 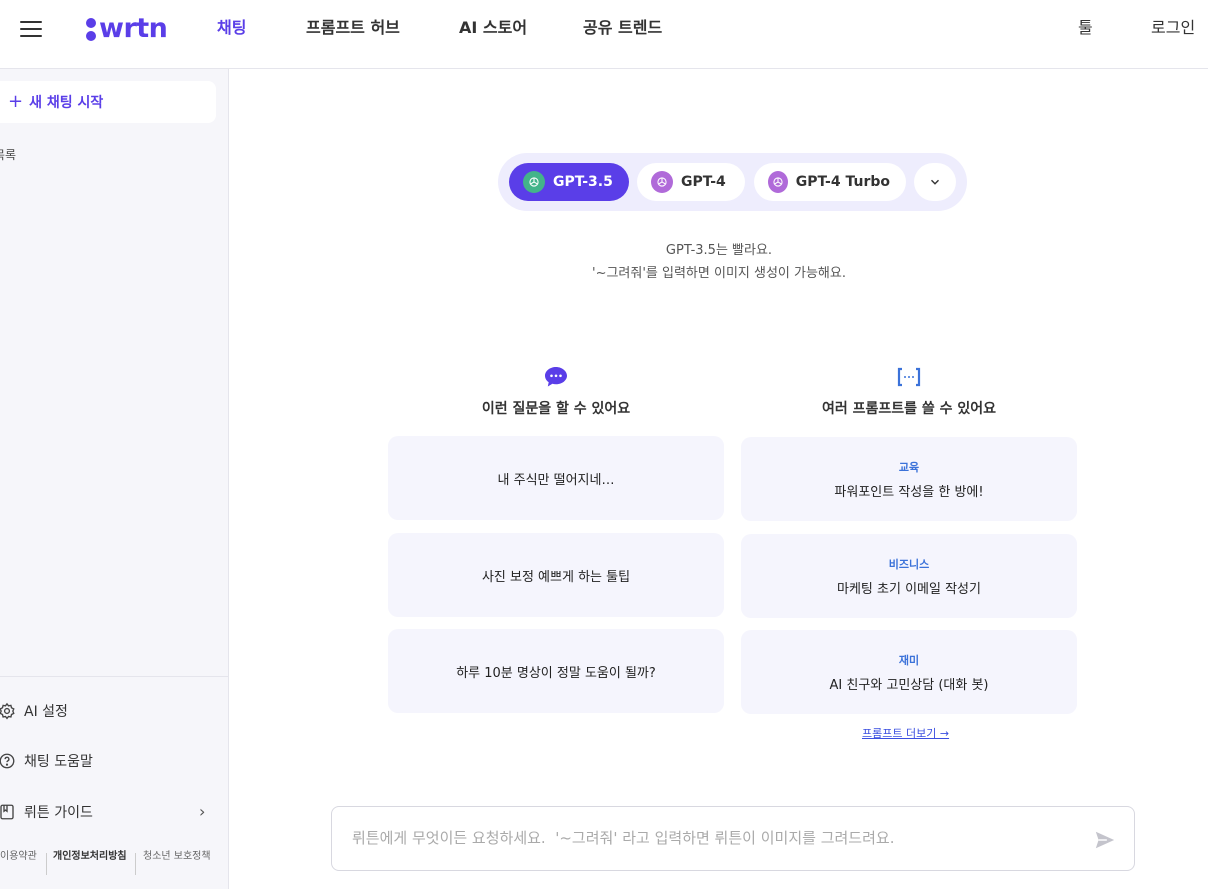 What do you see at coordinates (1085, 28) in the screenshot?
I see `nav-tools: 툴` at bounding box center [1085, 28].